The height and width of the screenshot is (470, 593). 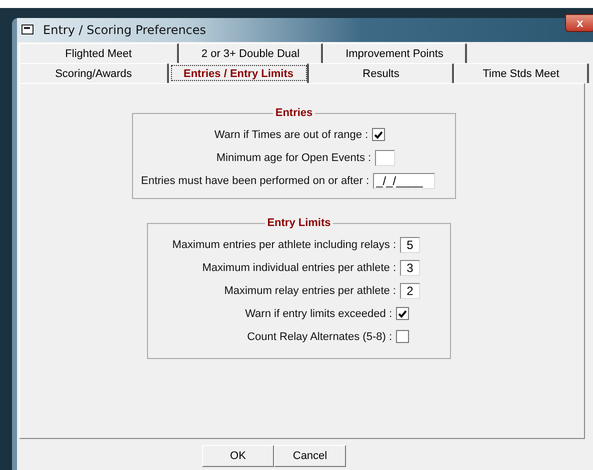 I want to click on field-label: Warn if Times are out of range :, so click(x=291, y=134).